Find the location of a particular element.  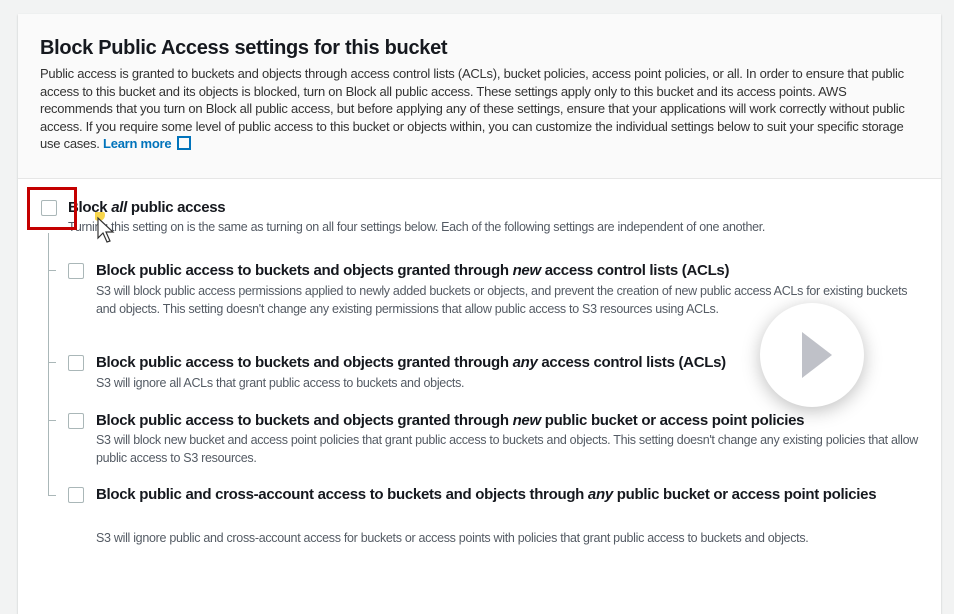

play-button is located at coordinates (812, 355).